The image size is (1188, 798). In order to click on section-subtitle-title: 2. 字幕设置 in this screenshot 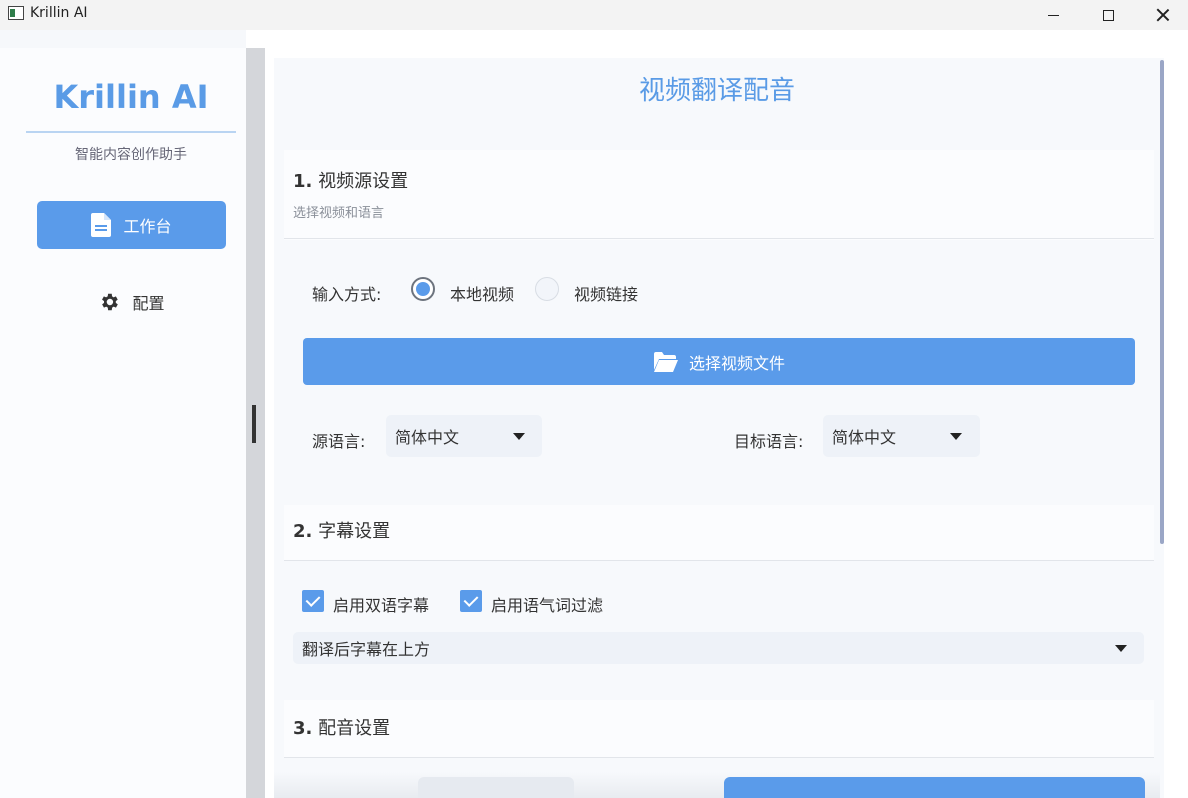, I will do `click(341, 530)`.